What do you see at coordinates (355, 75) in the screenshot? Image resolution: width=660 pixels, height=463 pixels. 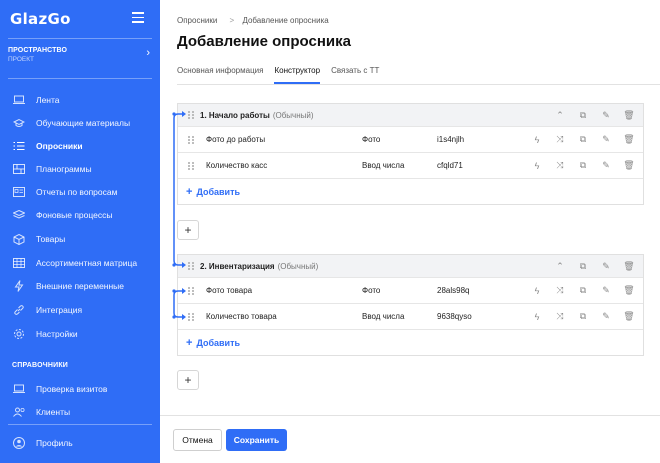 I see `tab-link-tt: Связать с ТТ` at bounding box center [355, 75].